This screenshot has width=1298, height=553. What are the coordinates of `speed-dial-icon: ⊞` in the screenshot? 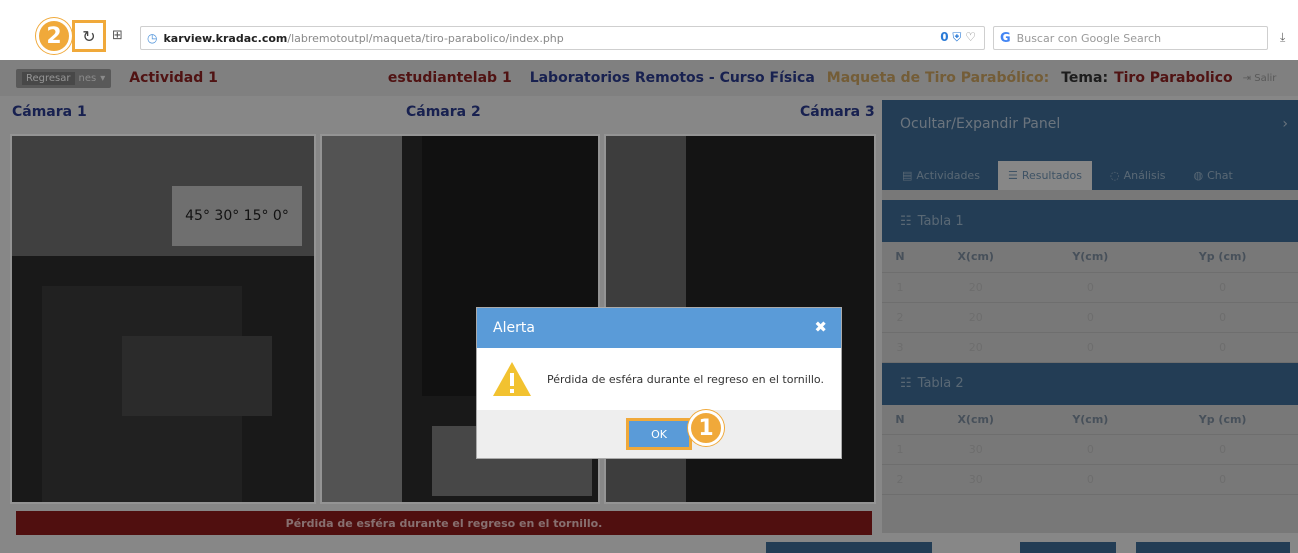 It's located at (117, 35).